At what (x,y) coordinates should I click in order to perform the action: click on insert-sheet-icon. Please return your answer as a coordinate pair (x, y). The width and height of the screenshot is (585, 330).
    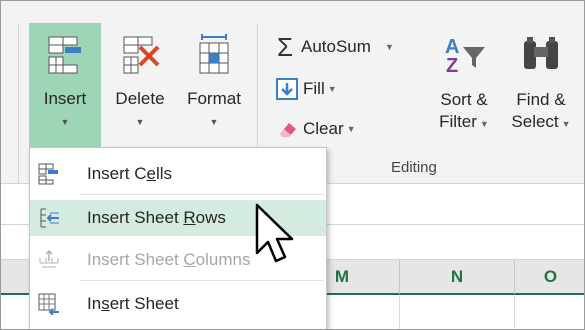
    Looking at the image, I should click on (48, 304).